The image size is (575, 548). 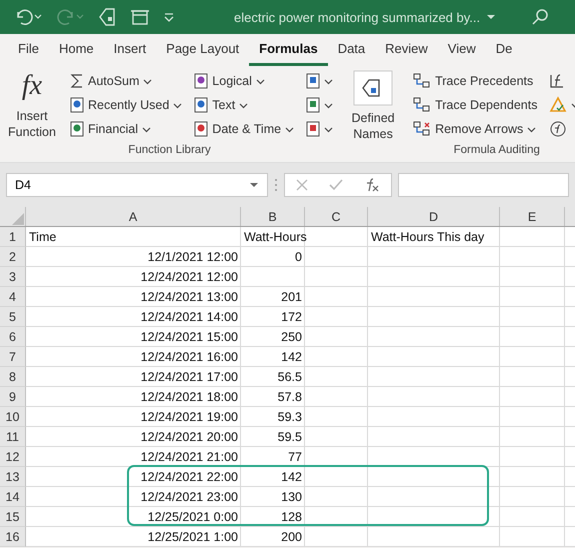 I want to click on group-label: Function Library, so click(x=169, y=151).